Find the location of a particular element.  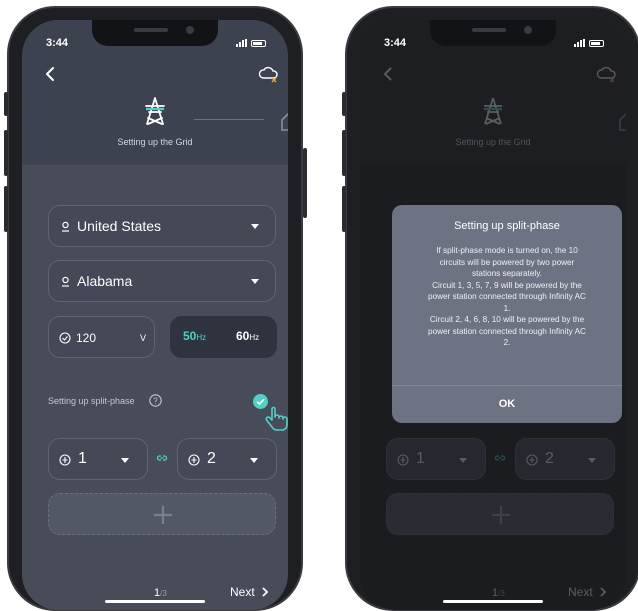

country-select: United States is located at coordinates (162, 226).